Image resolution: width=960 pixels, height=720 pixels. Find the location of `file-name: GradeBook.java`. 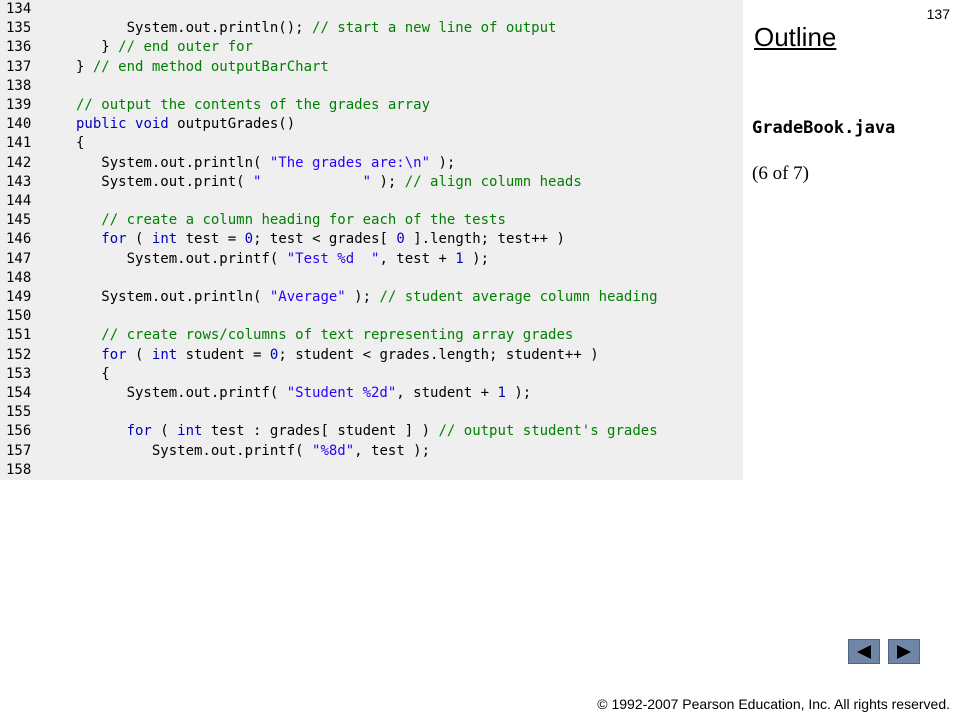

file-name: GradeBook.java is located at coordinates (824, 128).